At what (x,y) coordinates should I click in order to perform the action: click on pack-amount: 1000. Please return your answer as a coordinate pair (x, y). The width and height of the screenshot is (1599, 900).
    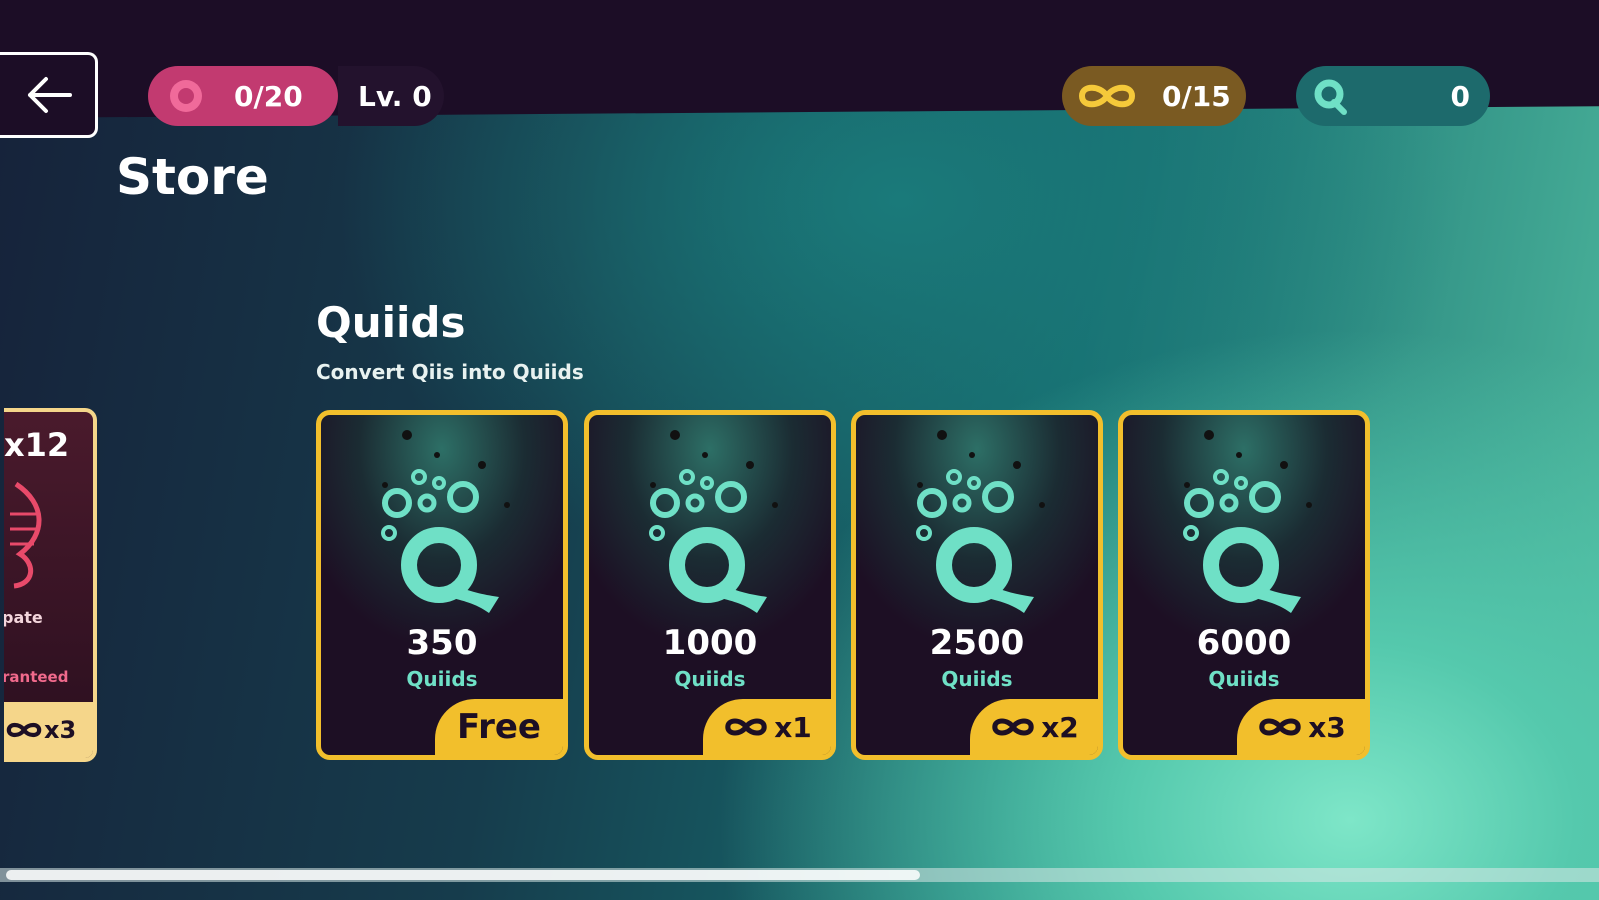
    Looking at the image, I should click on (710, 643).